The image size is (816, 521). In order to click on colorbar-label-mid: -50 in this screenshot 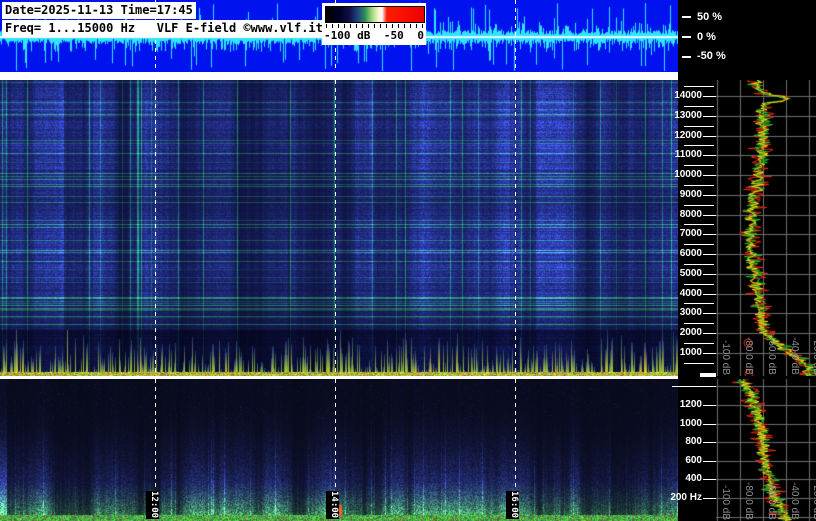, I will do `click(393, 35)`.